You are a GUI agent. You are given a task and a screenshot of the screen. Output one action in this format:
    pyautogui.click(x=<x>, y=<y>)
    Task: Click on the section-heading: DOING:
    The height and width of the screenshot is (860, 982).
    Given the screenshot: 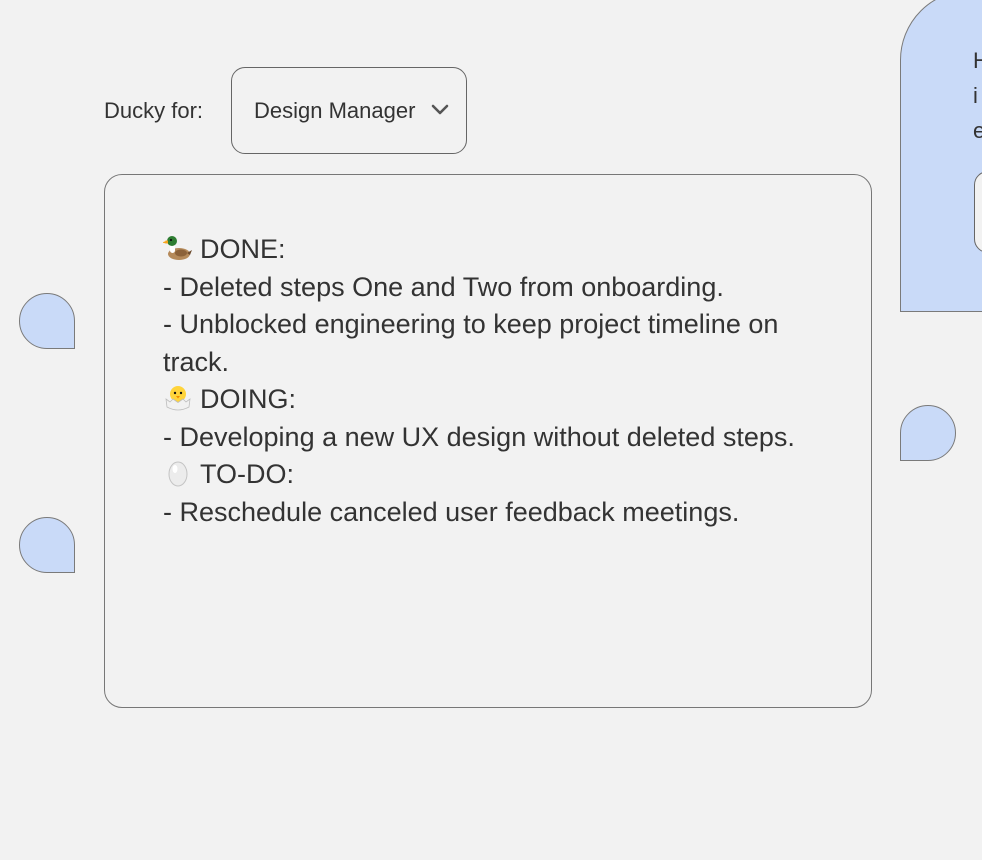 What is the action you would take?
    pyautogui.click(x=493, y=400)
    